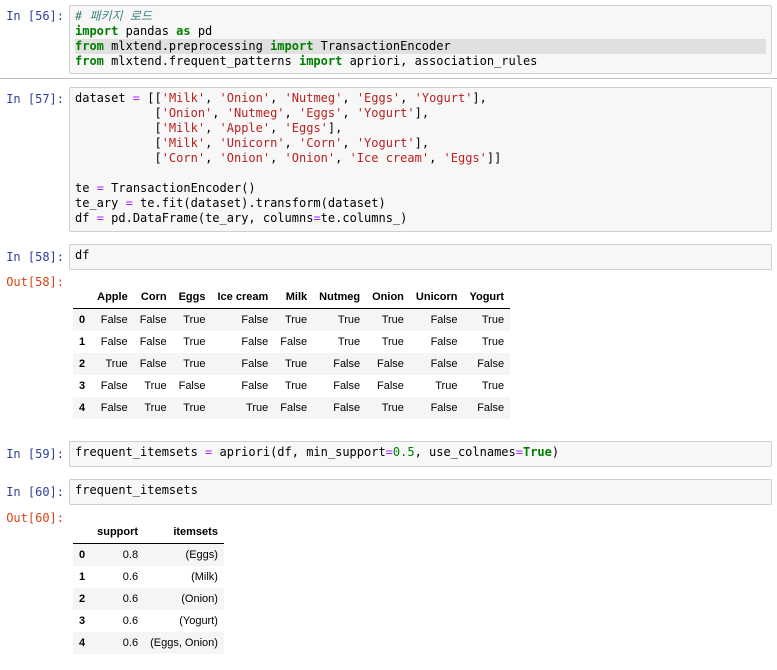  I want to click on input-prompt: In [60]:, so click(35, 492).